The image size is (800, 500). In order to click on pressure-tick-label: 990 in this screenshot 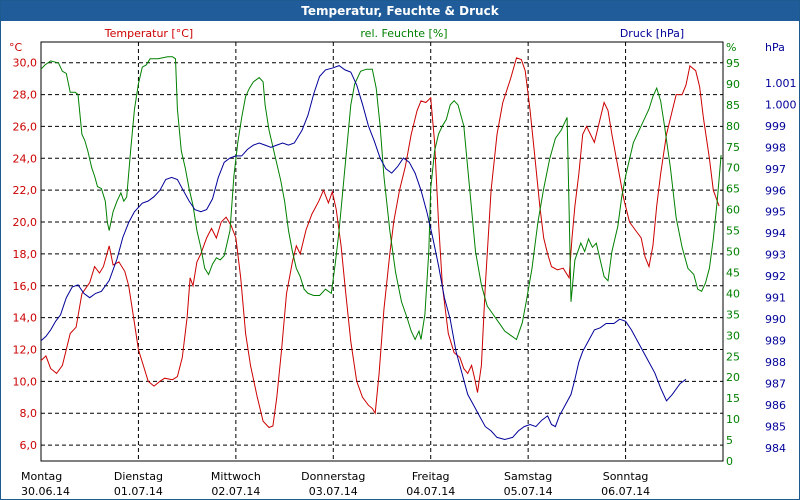, I will do `click(775, 319)`.